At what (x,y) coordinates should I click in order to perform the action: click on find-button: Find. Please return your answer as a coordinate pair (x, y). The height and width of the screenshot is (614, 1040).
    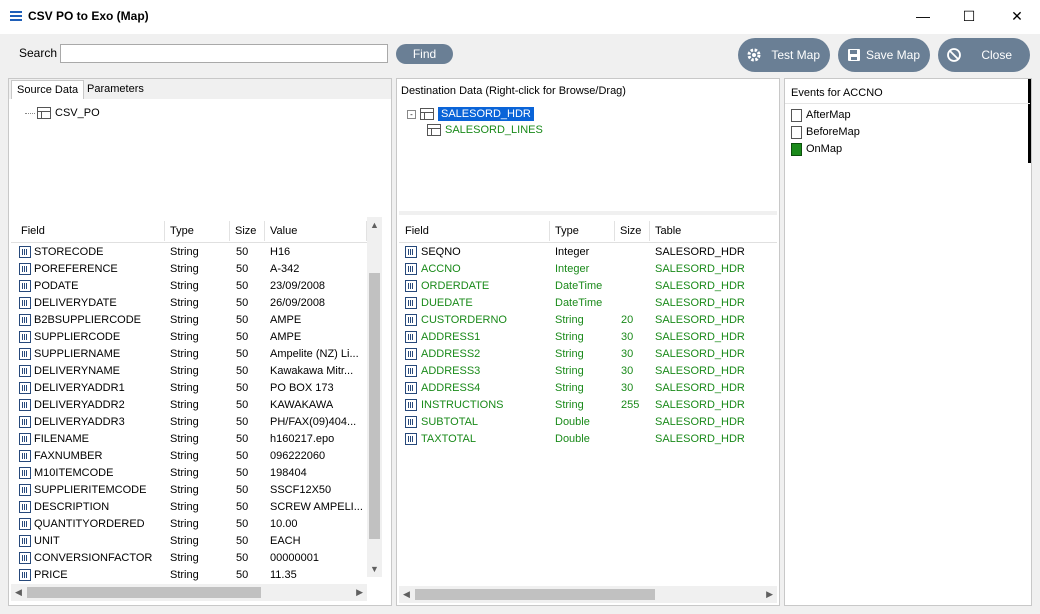
    Looking at the image, I should click on (424, 54).